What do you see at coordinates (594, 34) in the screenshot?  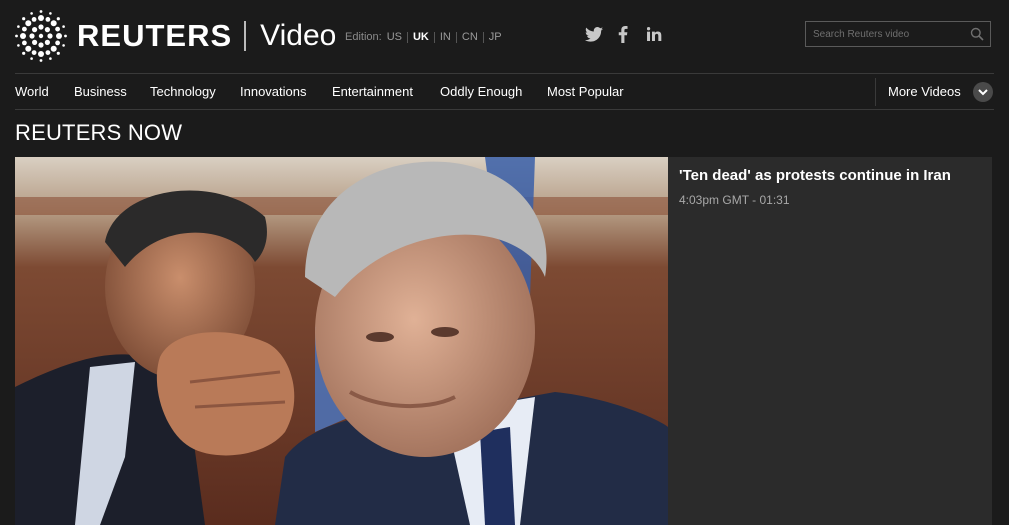 I see `twitter-icon` at bounding box center [594, 34].